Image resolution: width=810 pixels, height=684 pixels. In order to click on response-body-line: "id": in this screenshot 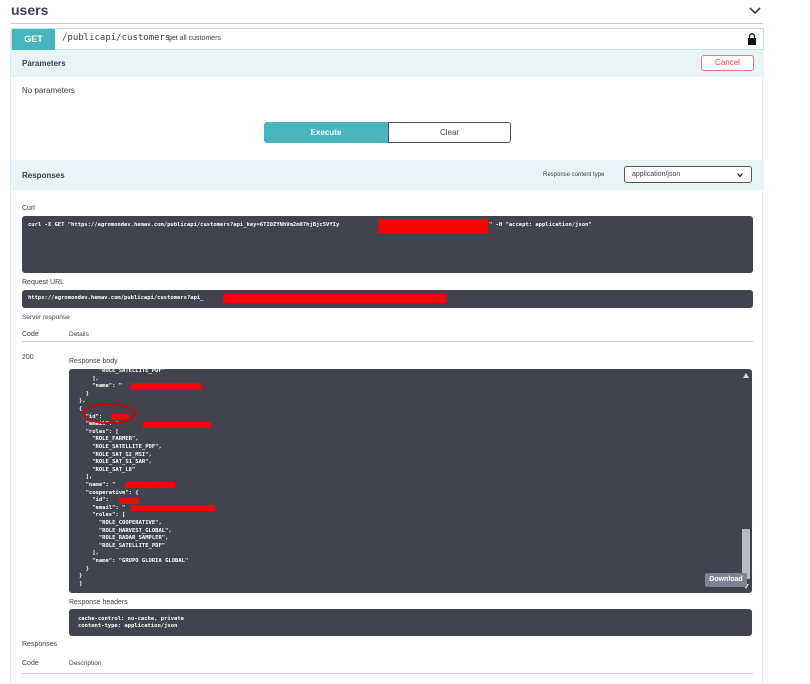, I will do `click(96, 500)`.